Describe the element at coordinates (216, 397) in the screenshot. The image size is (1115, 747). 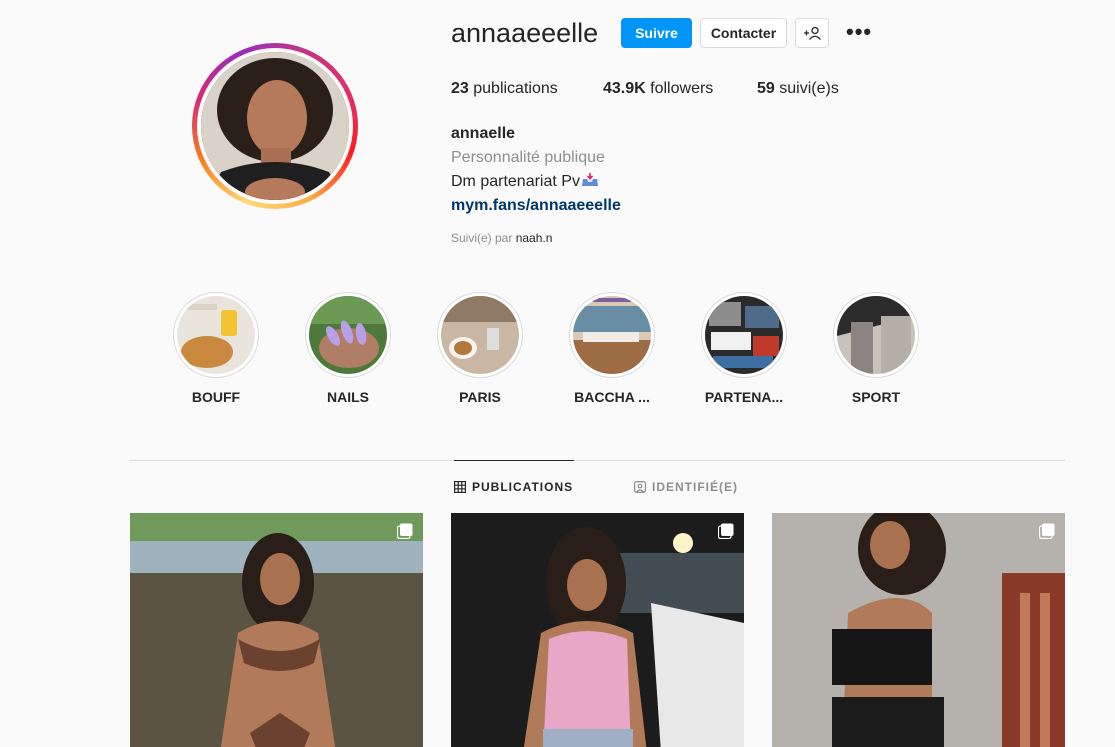
I see `highlight-label: BOUFF` at that location.